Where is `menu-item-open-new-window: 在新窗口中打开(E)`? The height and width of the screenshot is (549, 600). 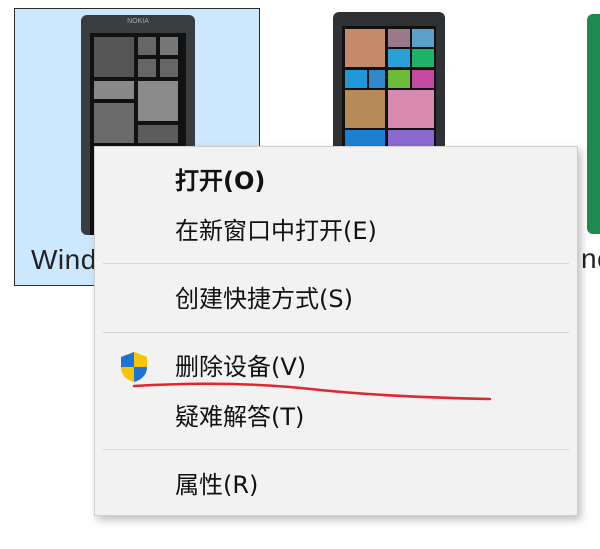
menu-item-open-new-window: 在新窗口中打开(E) is located at coordinates (336, 231).